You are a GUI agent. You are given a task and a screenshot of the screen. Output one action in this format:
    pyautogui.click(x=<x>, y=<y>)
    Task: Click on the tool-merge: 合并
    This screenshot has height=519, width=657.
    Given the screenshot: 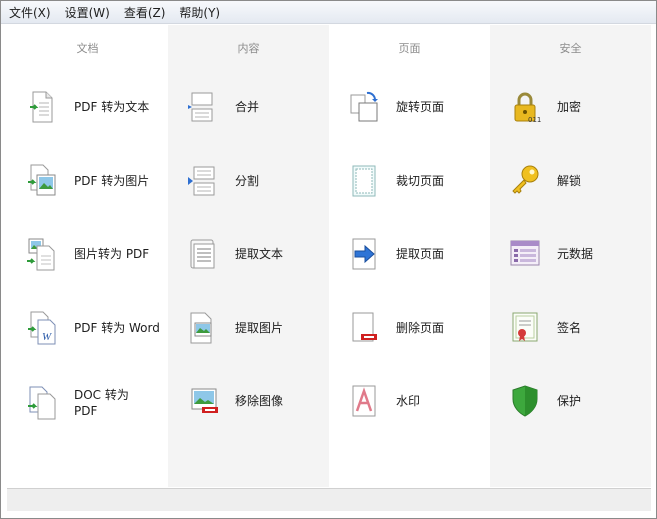 What is the action you would take?
    pyautogui.click(x=256, y=107)
    